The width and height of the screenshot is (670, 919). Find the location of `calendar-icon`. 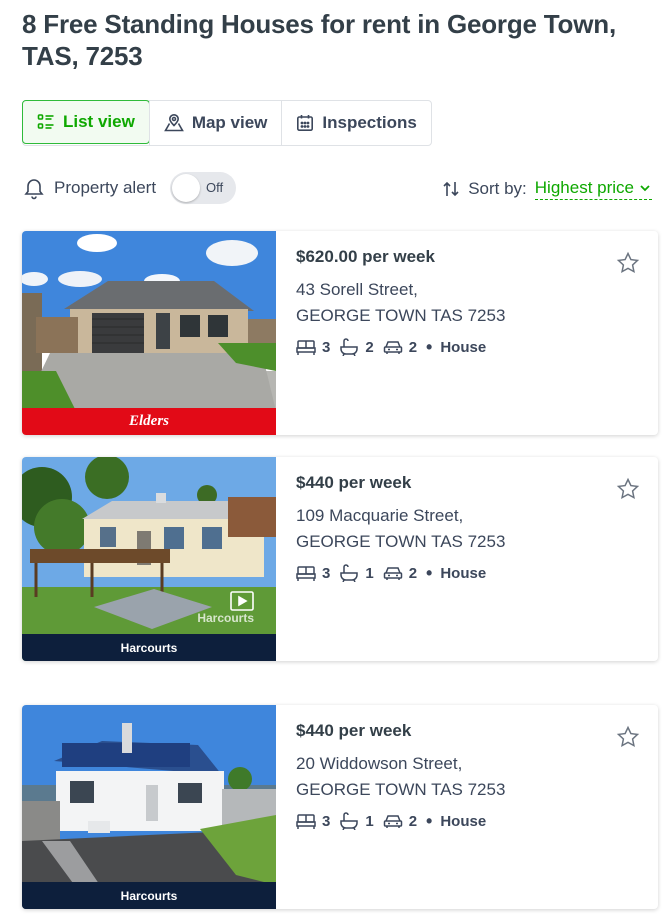

calendar-icon is located at coordinates (305, 123).